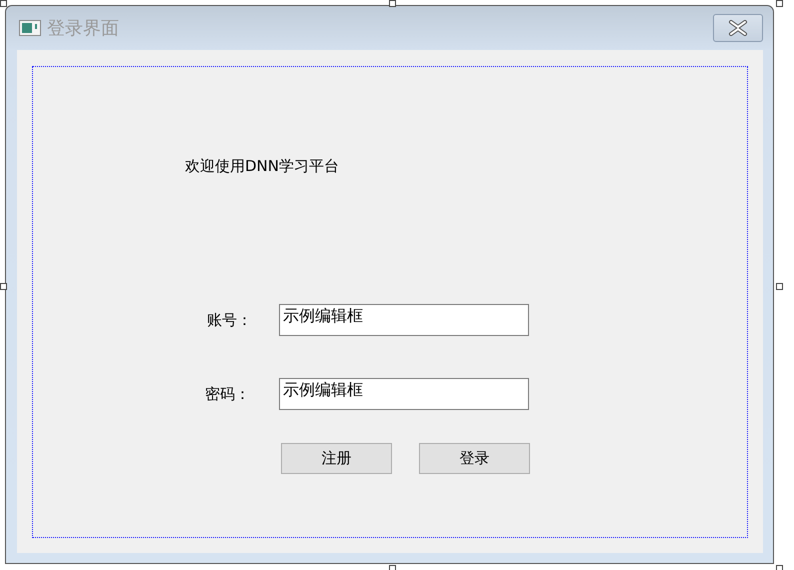 This screenshot has width=794, height=570. Describe the element at coordinates (230, 320) in the screenshot. I see `field-label: 账号：` at that location.